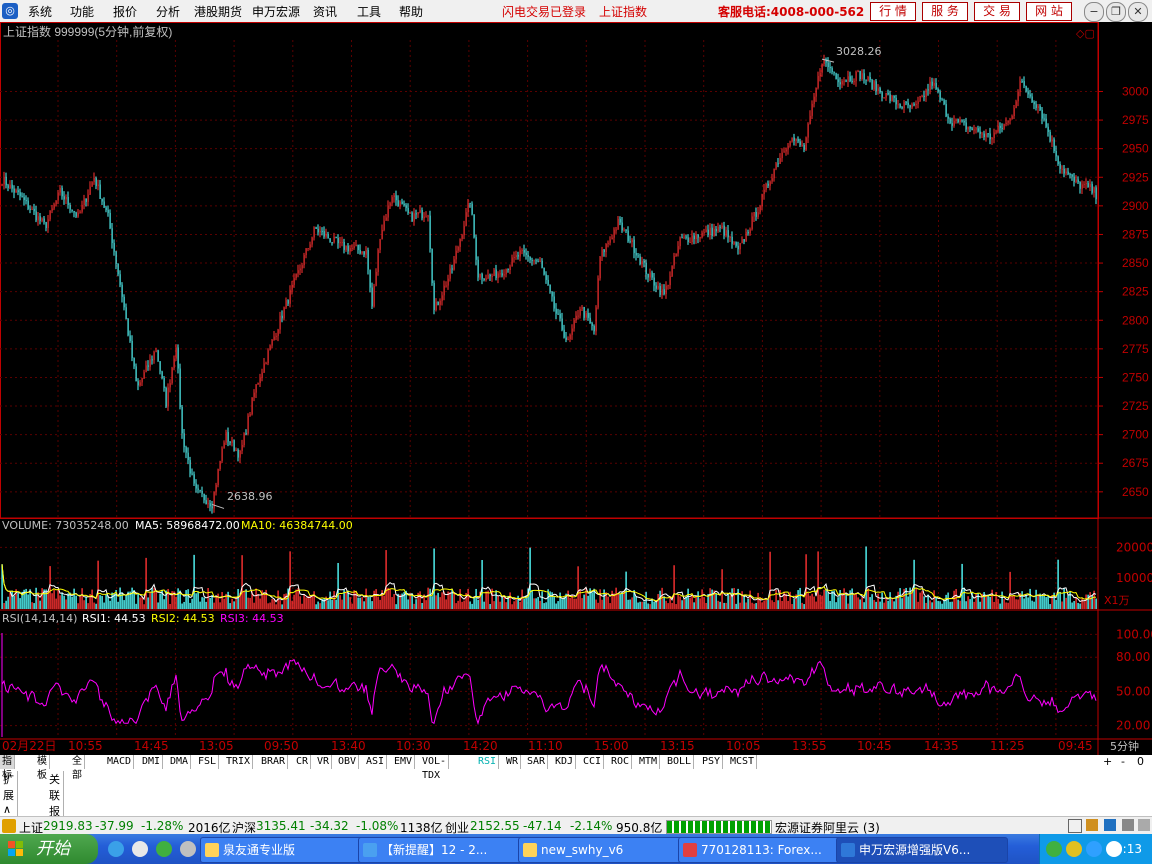  Describe the element at coordinates (1054, 849) in the screenshot. I see `tray-green-icon` at that location.